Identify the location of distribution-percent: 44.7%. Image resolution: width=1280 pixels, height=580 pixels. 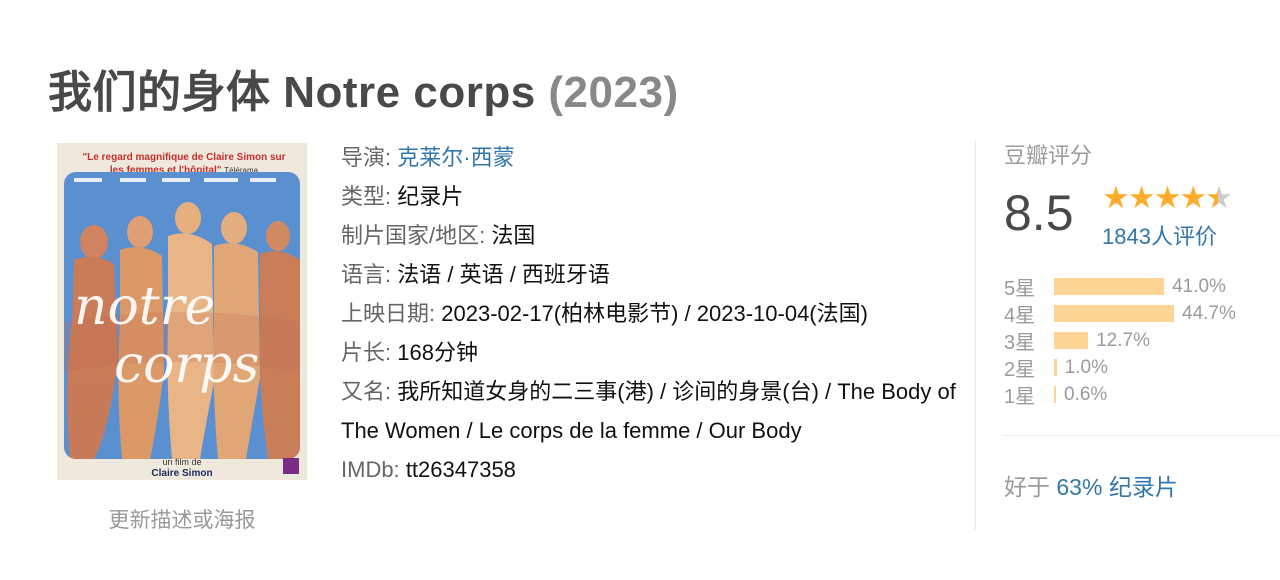
(1209, 313).